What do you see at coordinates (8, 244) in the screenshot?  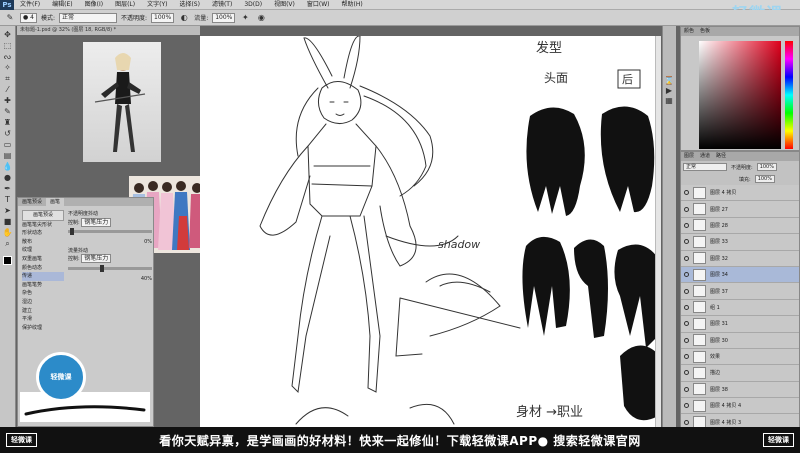 I see `zoom-tool-icon: ⌕` at bounding box center [8, 244].